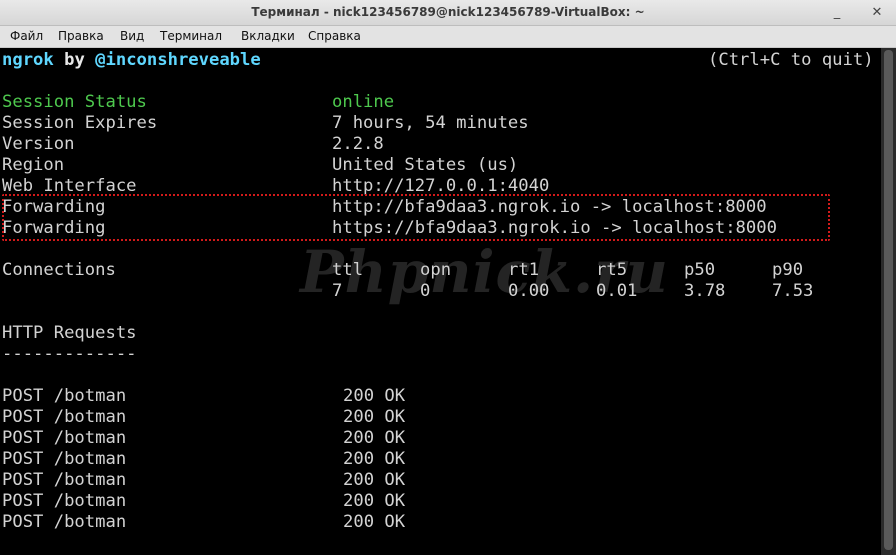 Image resolution: width=896 pixels, height=555 pixels. I want to click on vertical-scrollbar, so click(888, 301).